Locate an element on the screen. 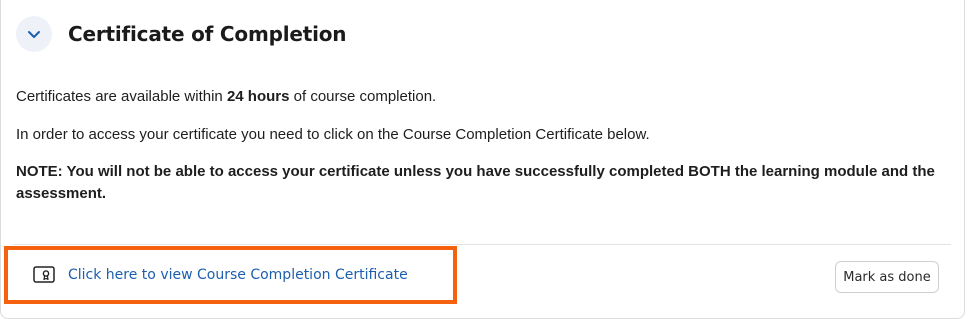  footer-divider is located at coordinates (482, 244).